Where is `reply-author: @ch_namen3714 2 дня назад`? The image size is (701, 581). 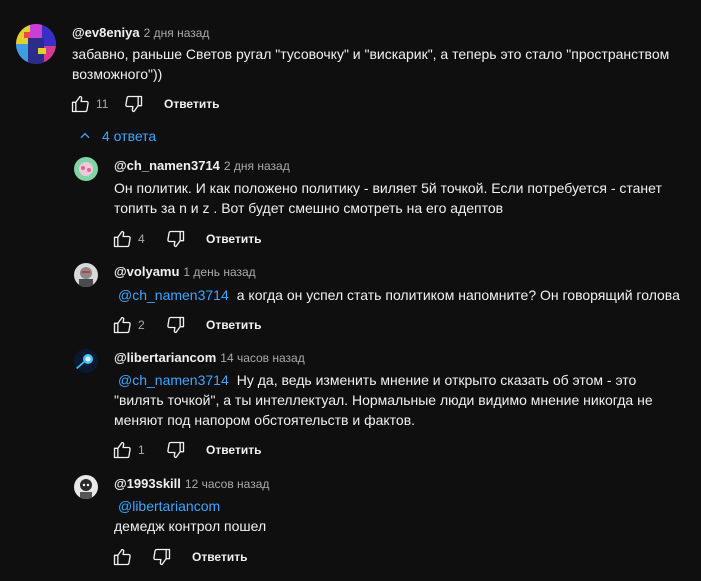 reply-author: @ch_namen3714 2 дня назад is located at coordinates (202, 165).